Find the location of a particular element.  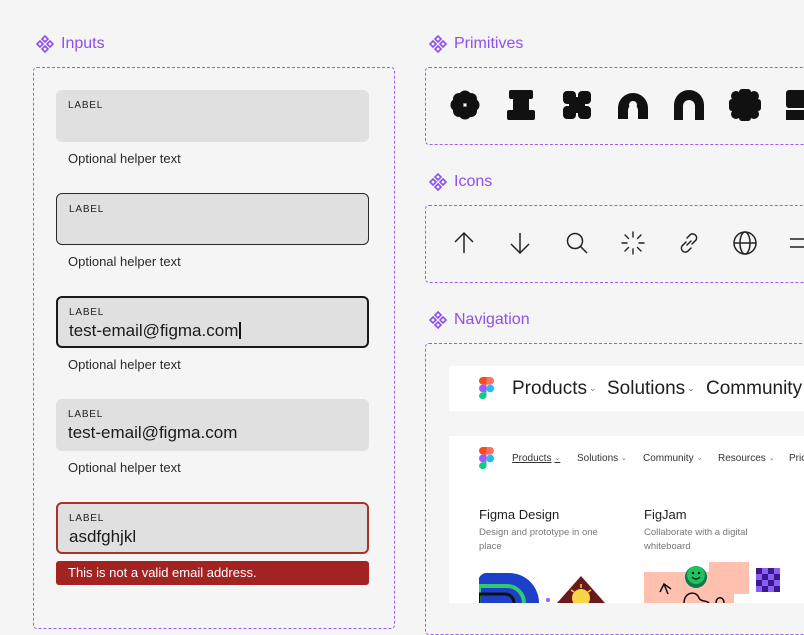

nav-small-products: Products ⌄ is located at coordinates (536, 458).